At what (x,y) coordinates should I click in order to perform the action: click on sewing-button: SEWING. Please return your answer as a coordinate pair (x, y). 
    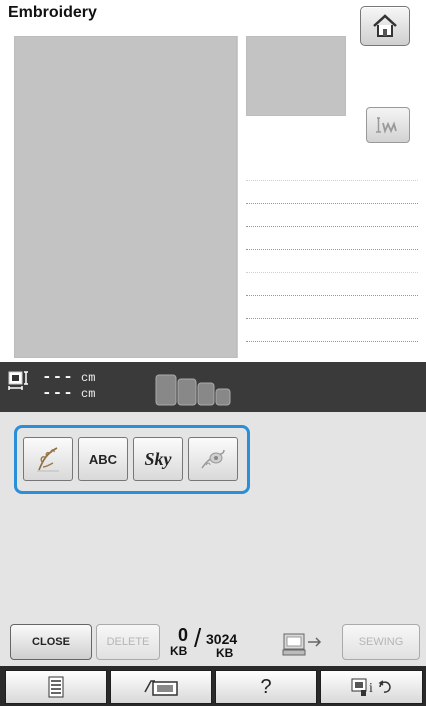
    Looking at the image, I should click on (381, 642).